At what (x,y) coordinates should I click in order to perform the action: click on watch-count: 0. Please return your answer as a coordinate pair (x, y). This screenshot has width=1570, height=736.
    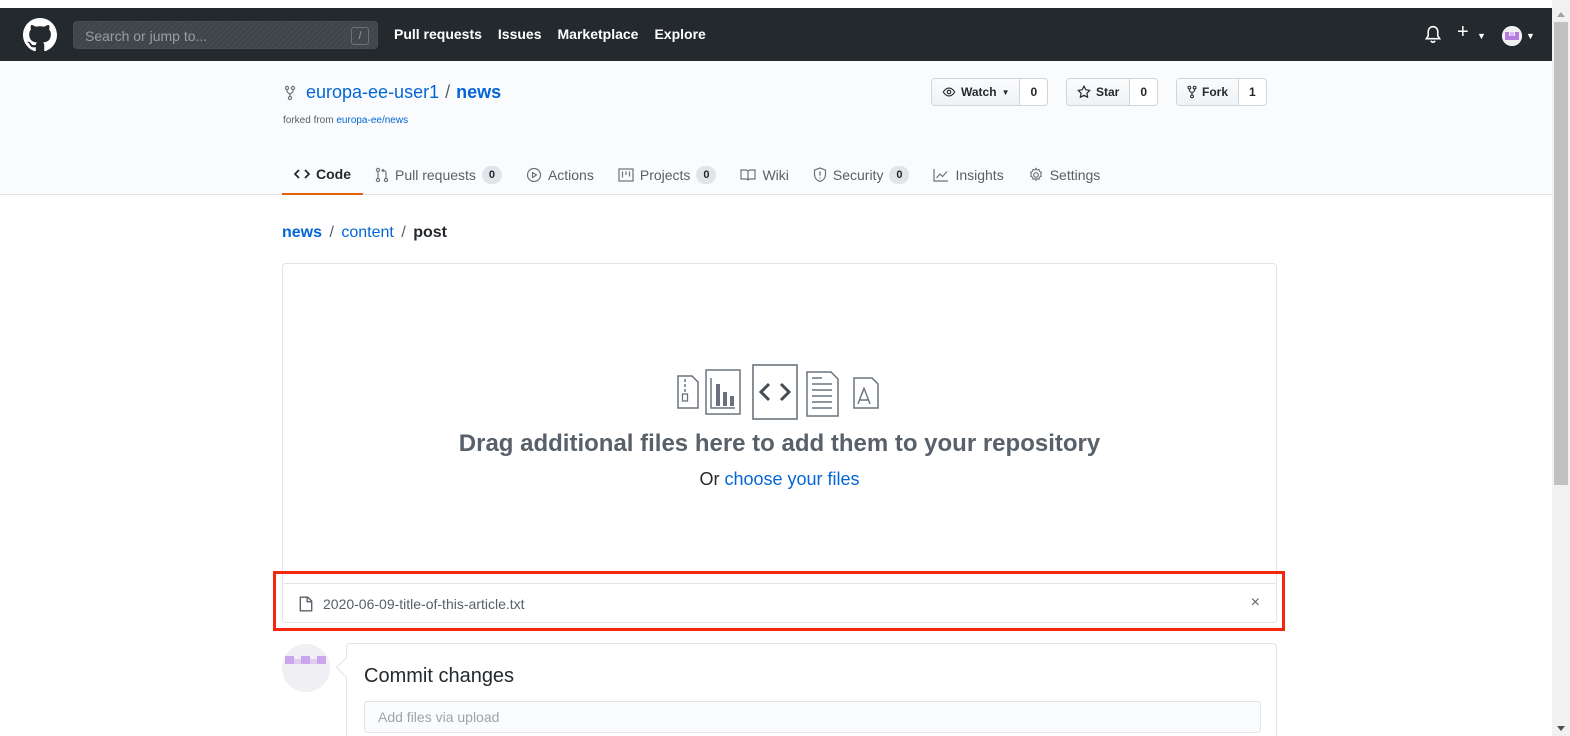
    Looking at the image, I should click on (1033, 92).